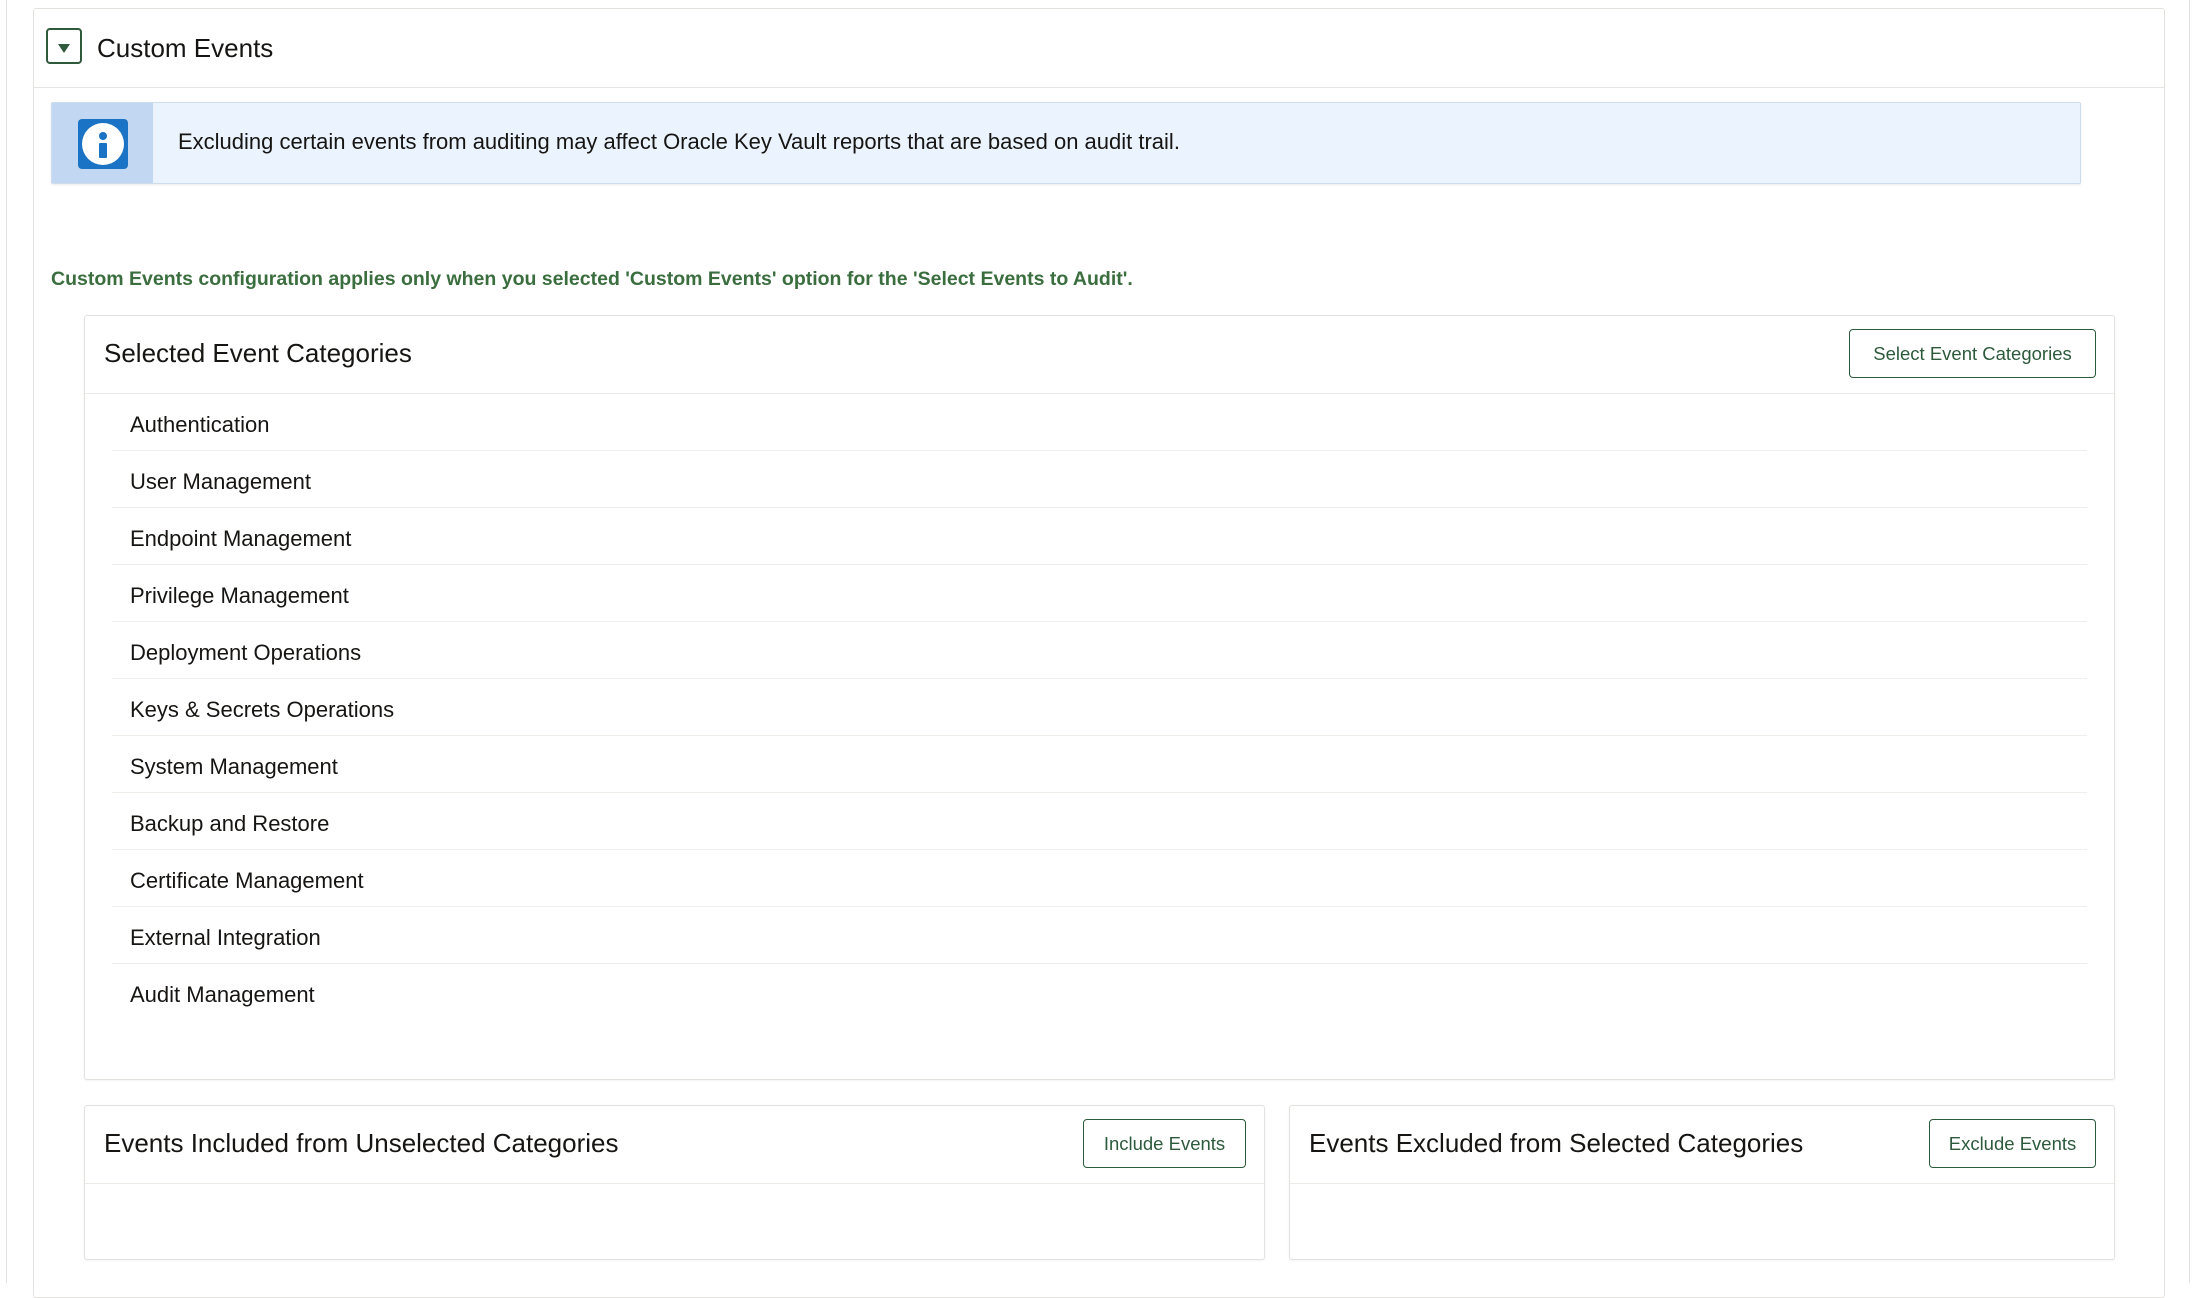  What do you see at coordinates (2012, 1143) in the screenshot?
I see `exclude-events-button: Exclude Events` at bounding box center [2012, 1143].